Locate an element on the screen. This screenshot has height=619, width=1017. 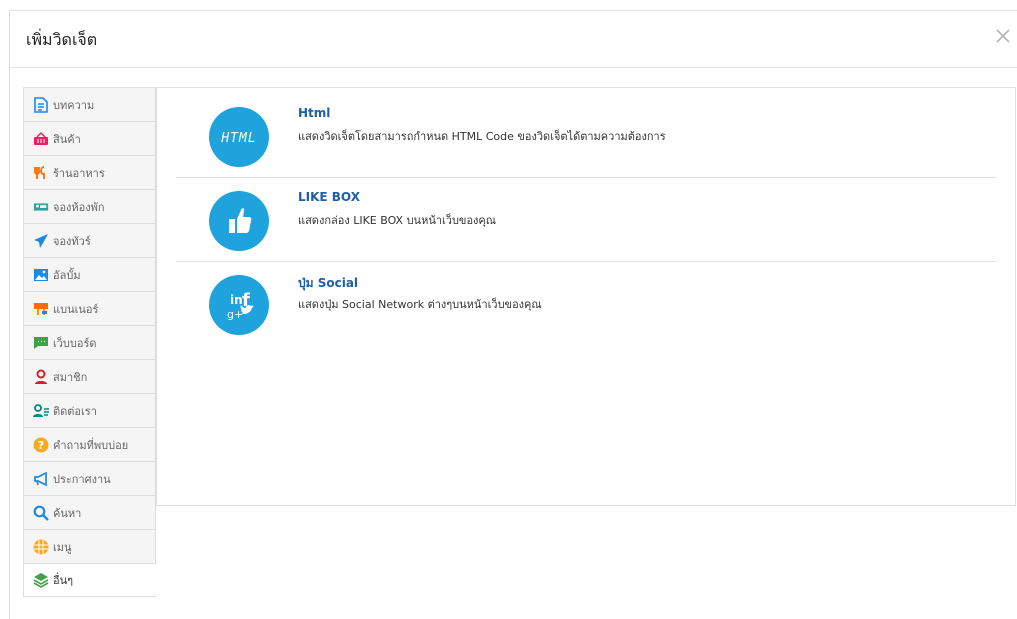
search-icon is located at coordinates (41, 513).